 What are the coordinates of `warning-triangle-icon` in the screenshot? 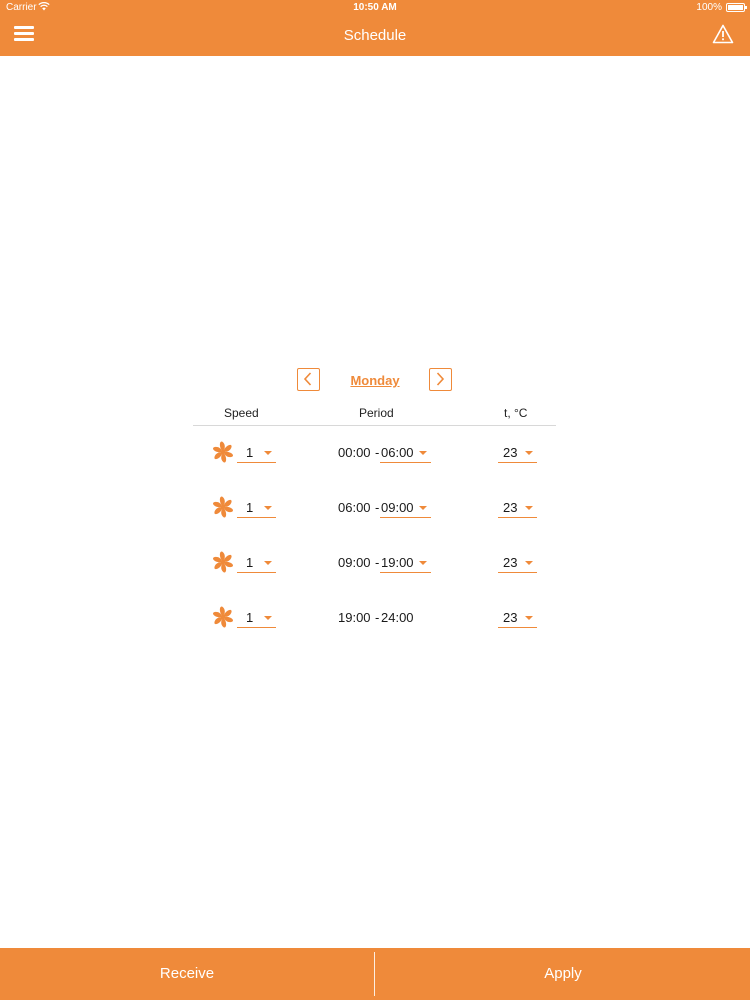 It's located at (723, 34).